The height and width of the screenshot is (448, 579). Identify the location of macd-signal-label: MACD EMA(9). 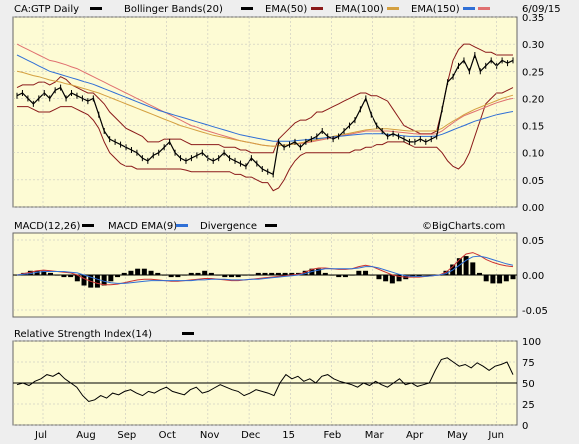
(142, 226).